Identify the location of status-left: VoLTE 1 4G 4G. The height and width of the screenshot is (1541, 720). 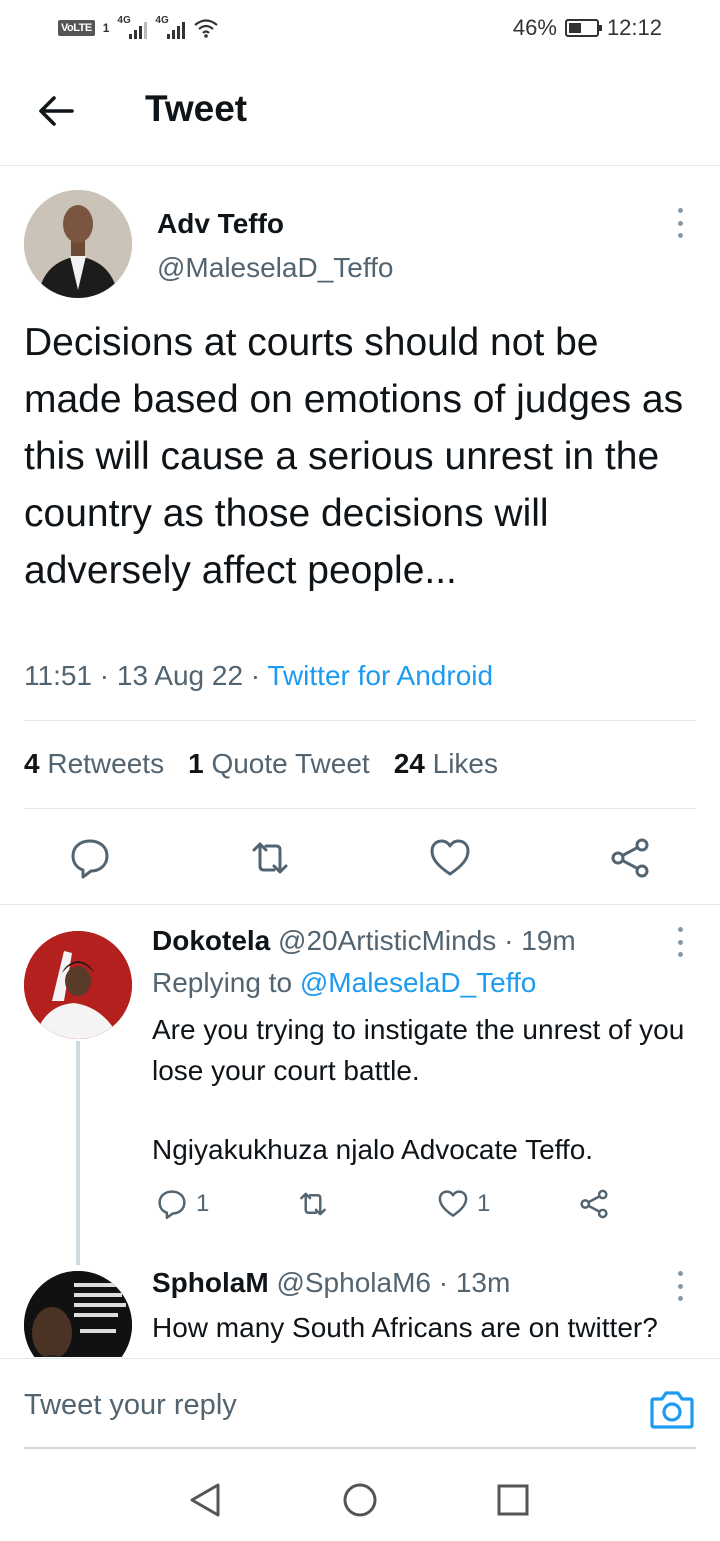
(138, 27).